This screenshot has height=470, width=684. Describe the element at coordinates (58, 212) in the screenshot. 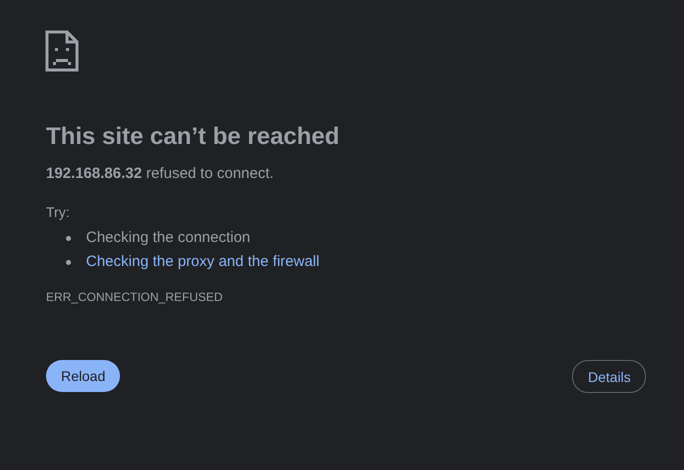

I see `suggestions-label: Try:` at that location.